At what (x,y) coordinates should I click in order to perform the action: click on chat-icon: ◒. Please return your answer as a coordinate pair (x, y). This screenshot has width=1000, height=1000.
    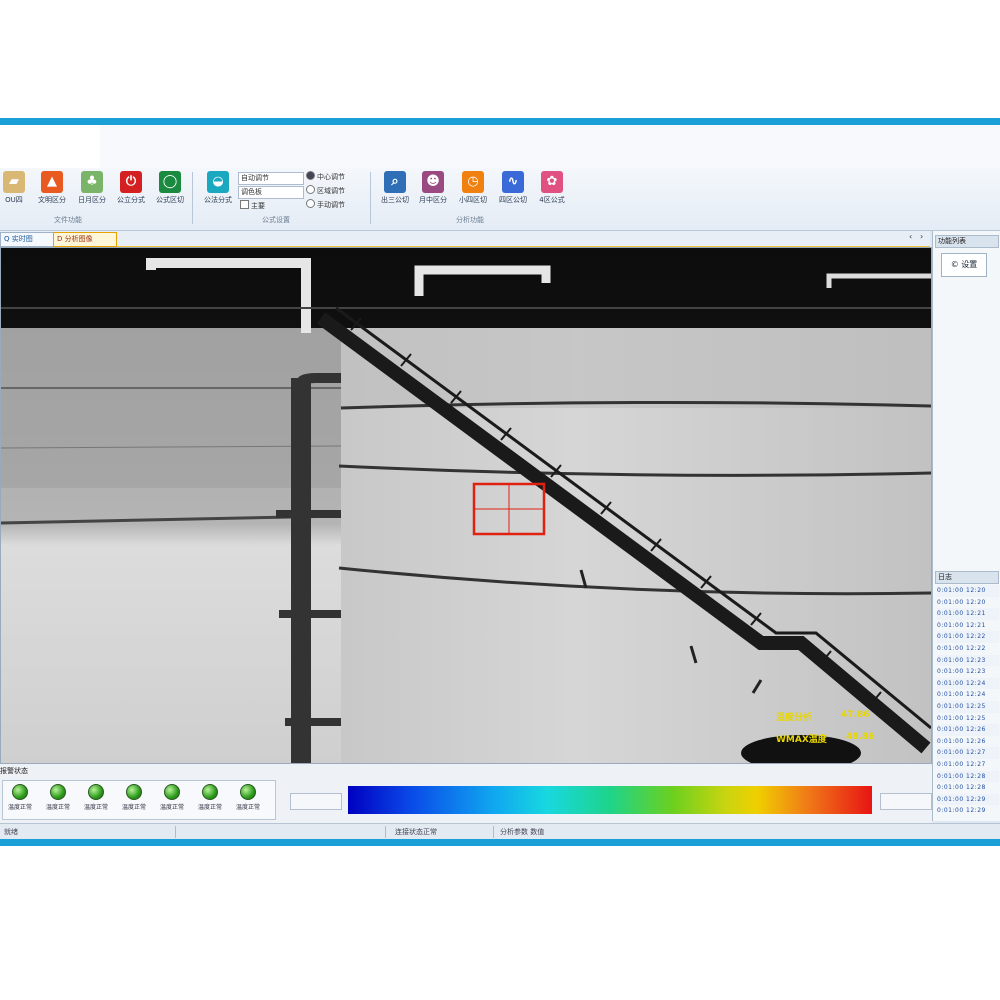
    Looking at the image, I should click on (218, 182).